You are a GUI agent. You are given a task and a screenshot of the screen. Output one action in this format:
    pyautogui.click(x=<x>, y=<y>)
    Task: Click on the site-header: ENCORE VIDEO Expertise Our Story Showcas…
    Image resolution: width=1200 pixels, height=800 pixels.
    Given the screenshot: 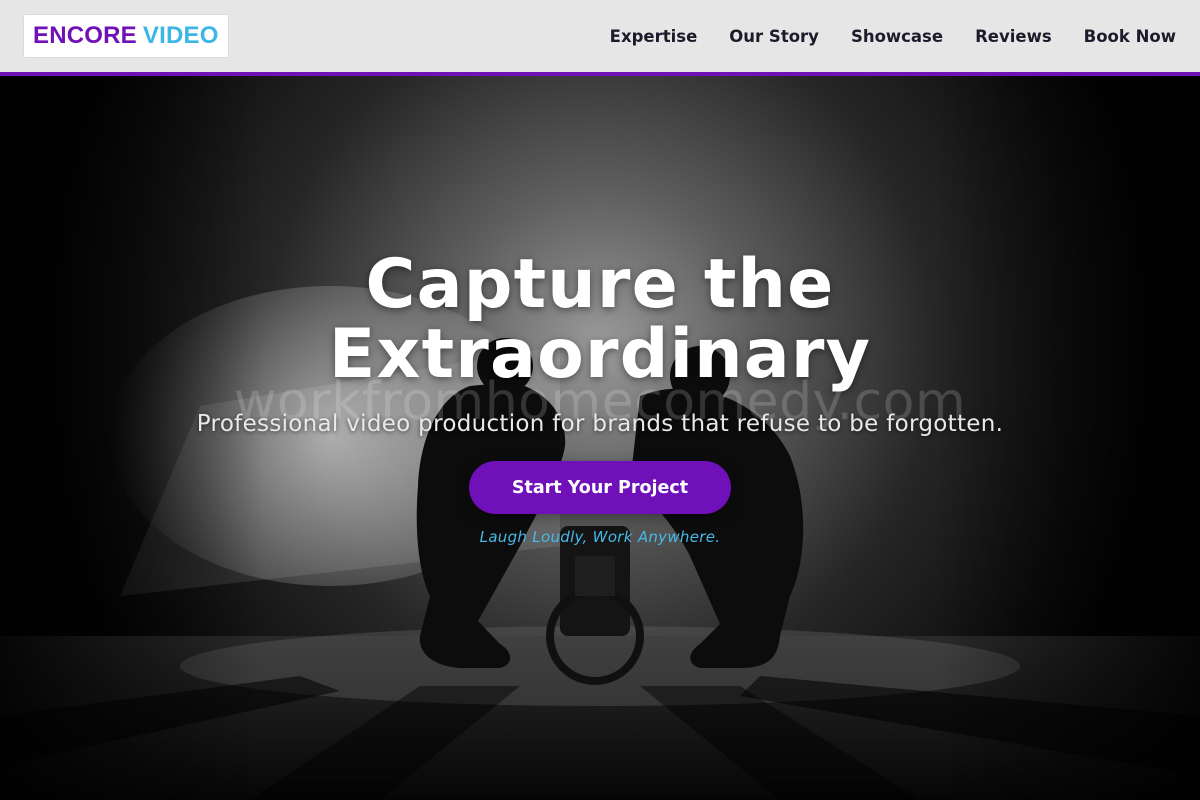 What is the action you would take?
    pyautogui.click(x=600, y=36)
    